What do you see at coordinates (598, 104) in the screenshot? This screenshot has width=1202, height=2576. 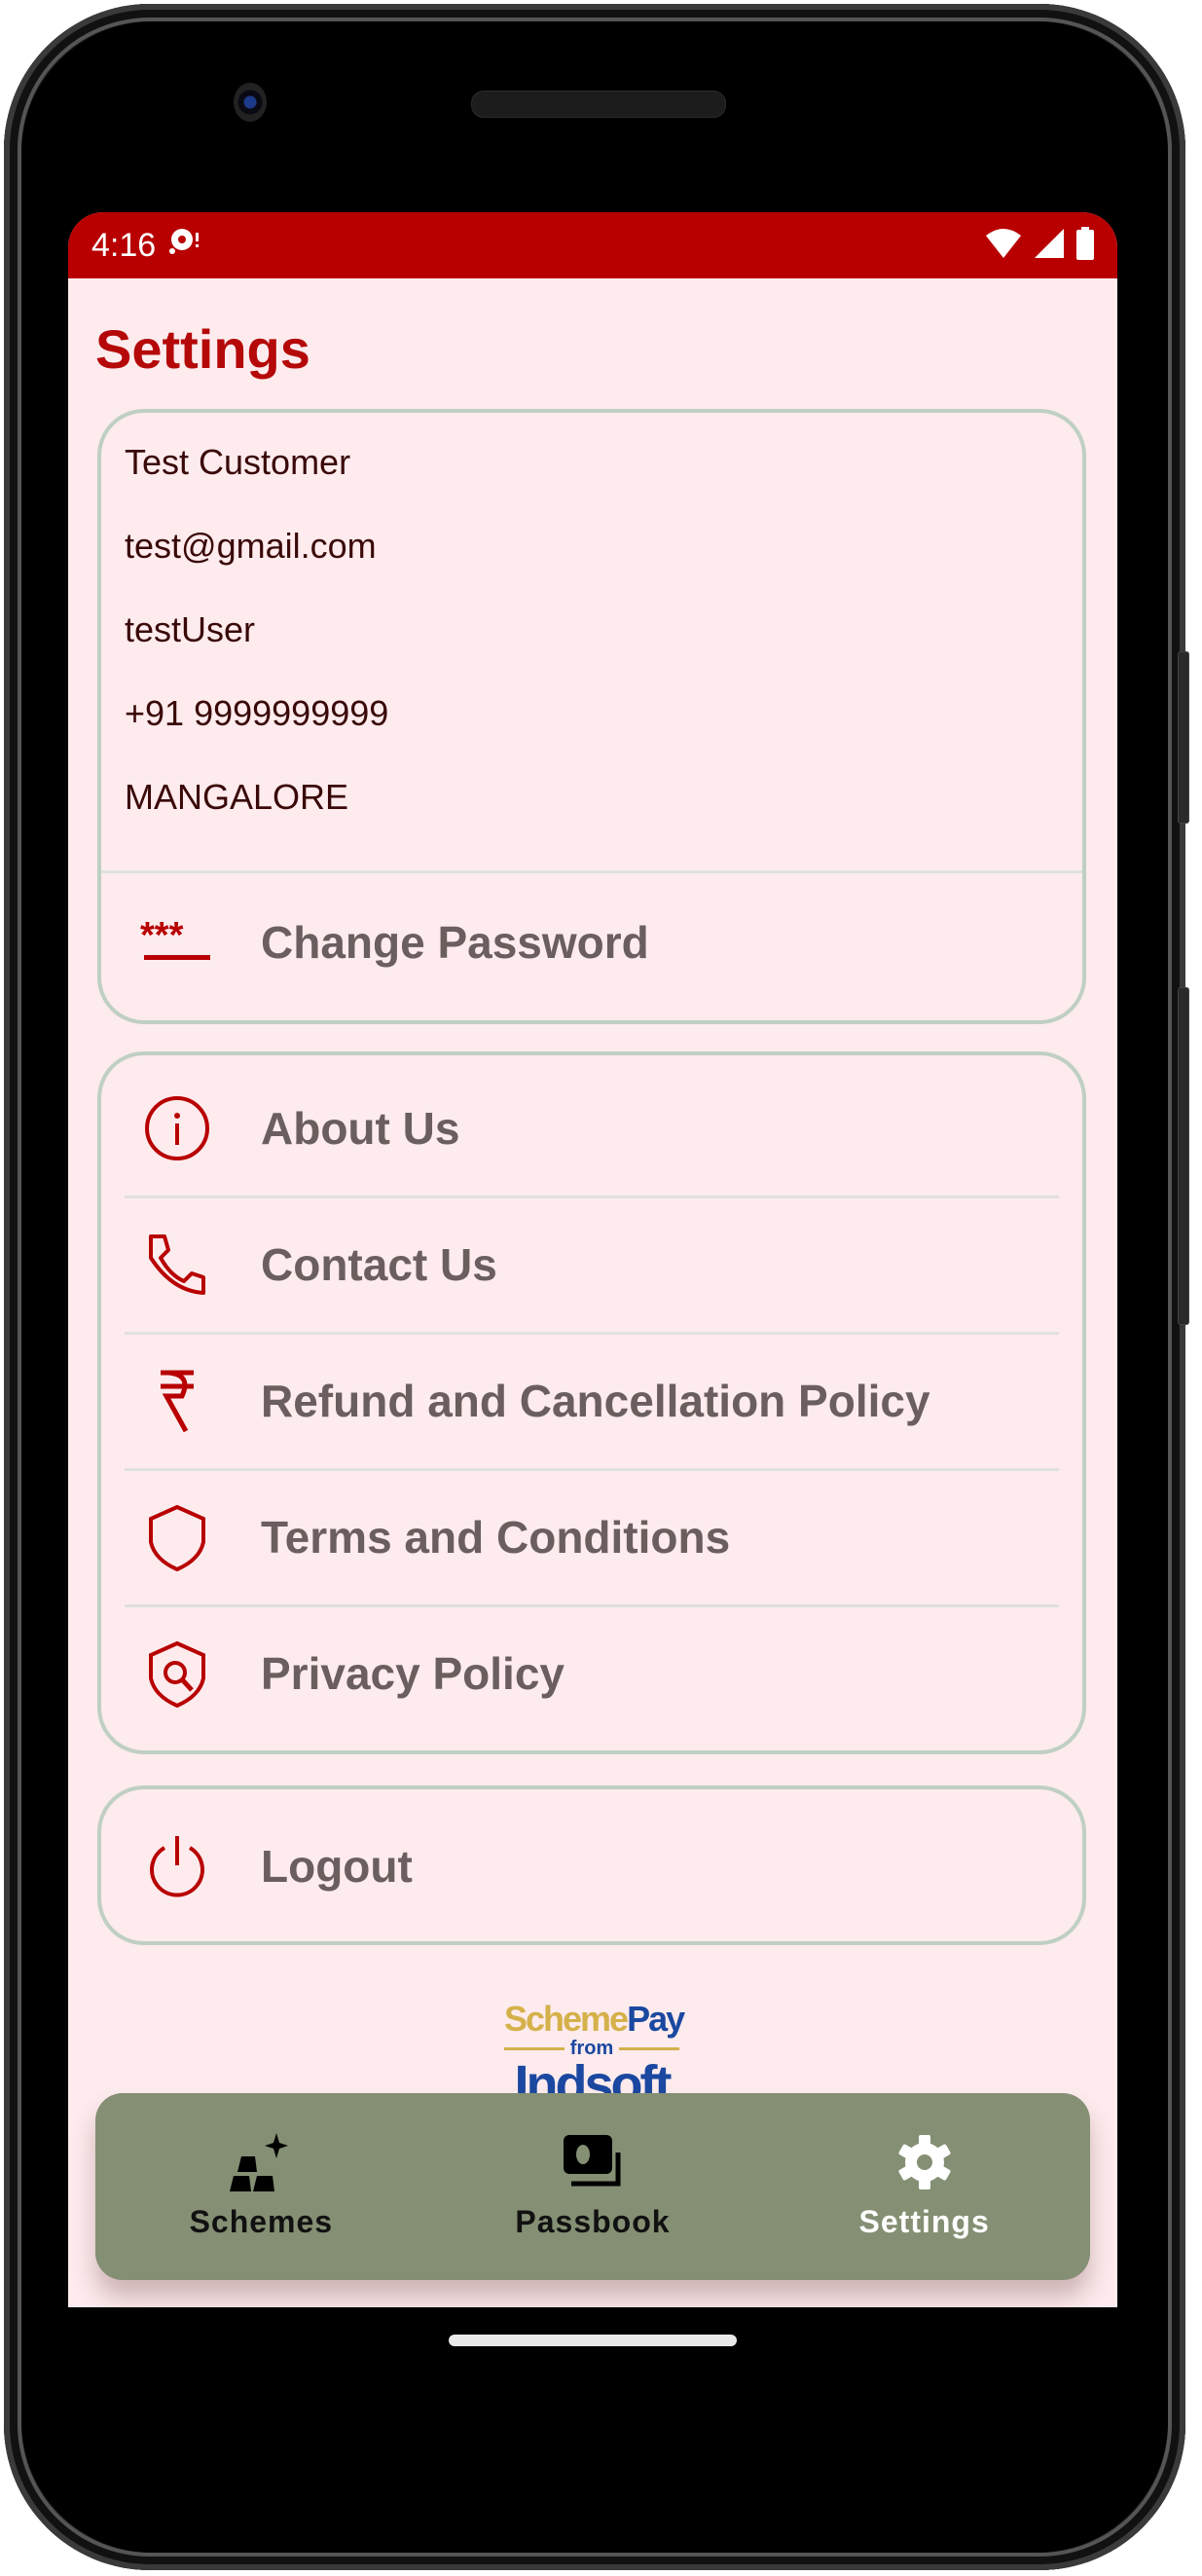 I see `earpiece-speaker` at bounding box center [598, 104].